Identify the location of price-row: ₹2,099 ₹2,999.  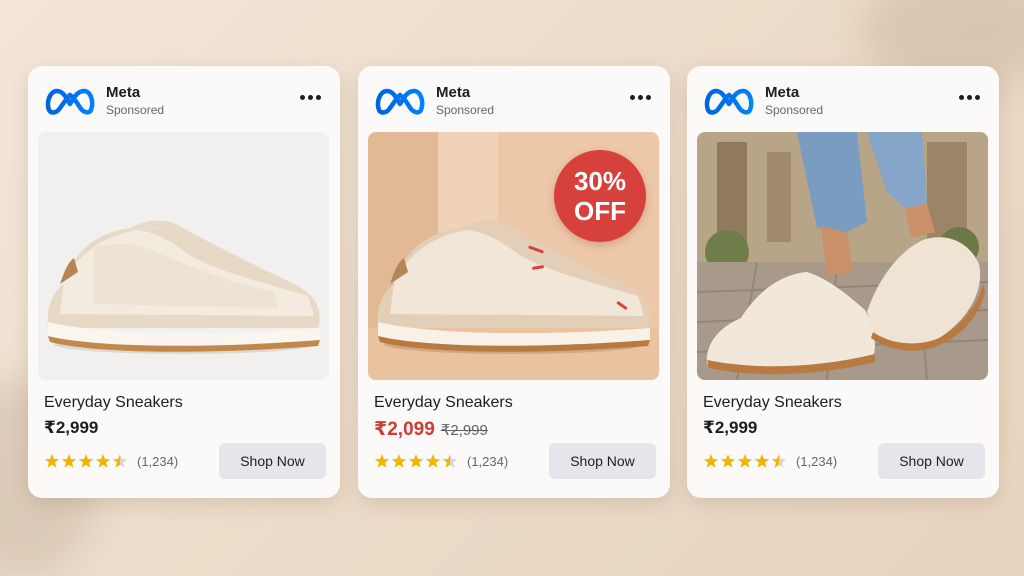
(431, 430).